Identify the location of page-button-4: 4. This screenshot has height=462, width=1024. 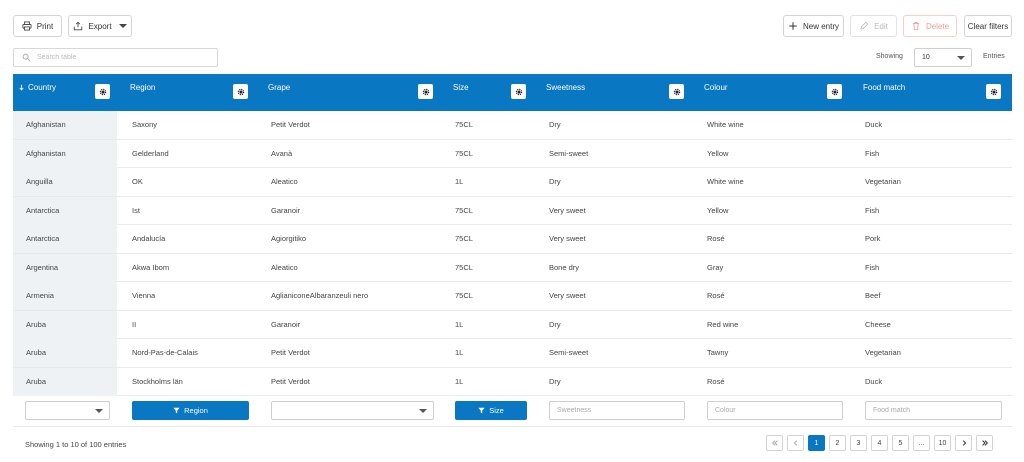
(879, 443).